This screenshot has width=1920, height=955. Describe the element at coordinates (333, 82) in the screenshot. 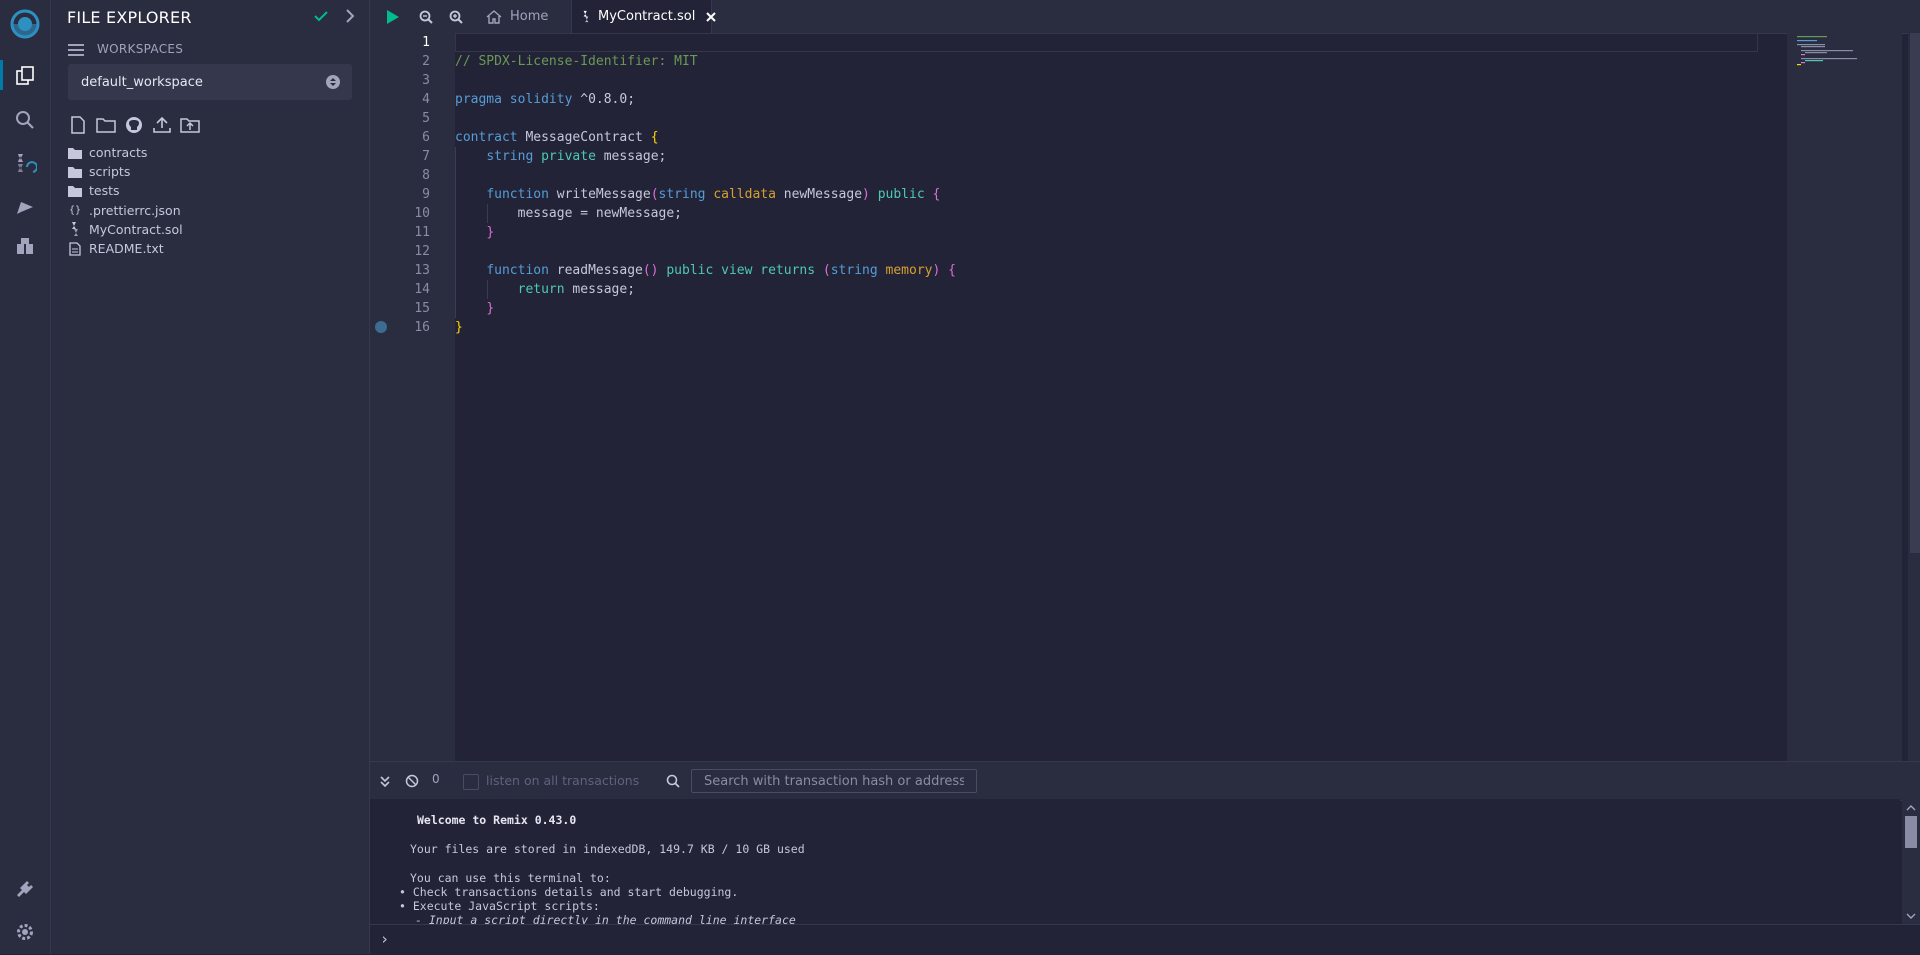

I see `select-arrows-icon` at that location.